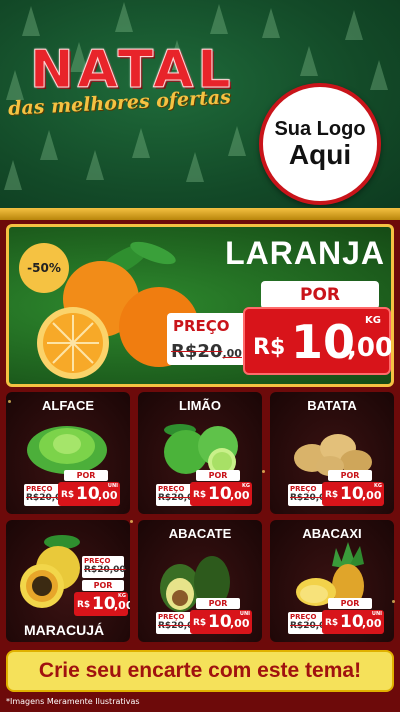 This screenshot has height=712, width=400. I want to click on price-integer: 10, so click(323, 342).